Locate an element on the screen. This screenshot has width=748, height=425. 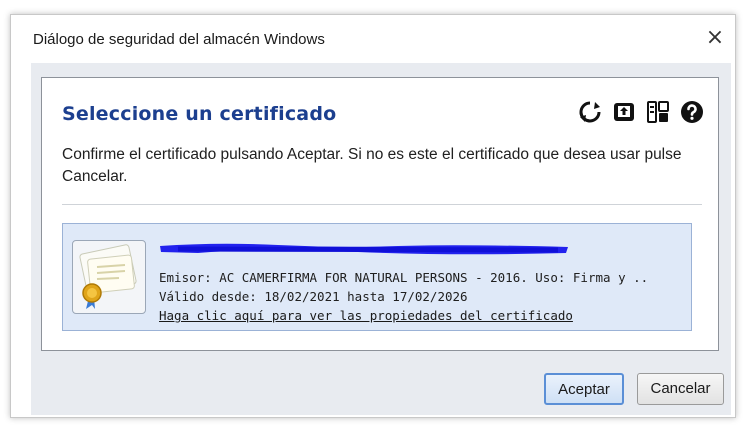
window-title: Diálogo de seguridad del almacén Windows is located at coordinates (179, 39).